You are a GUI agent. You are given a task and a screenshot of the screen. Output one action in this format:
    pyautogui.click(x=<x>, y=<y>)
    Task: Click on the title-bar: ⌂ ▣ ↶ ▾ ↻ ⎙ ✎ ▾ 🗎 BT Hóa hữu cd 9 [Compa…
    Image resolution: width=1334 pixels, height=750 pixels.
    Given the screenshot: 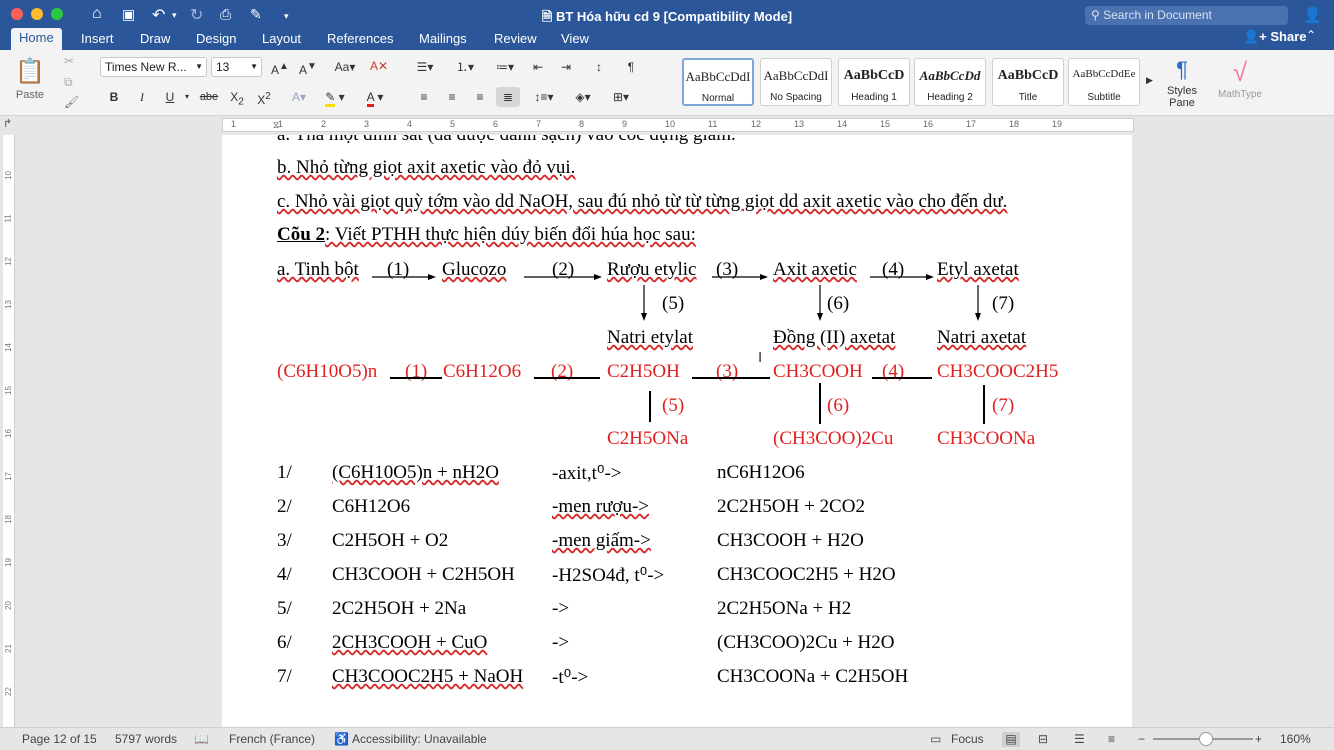 What is the action you would take?
    pyautogui.click(x=667, y=25)
    